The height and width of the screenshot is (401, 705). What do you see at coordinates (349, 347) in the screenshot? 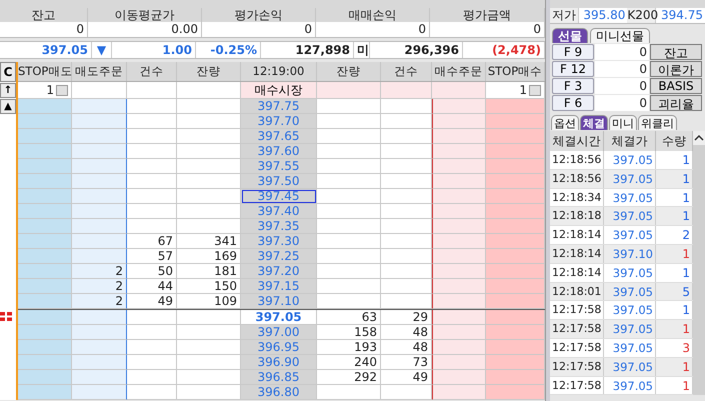
I see `buy-qty-cell: 193` at bounding box center [349, 347].